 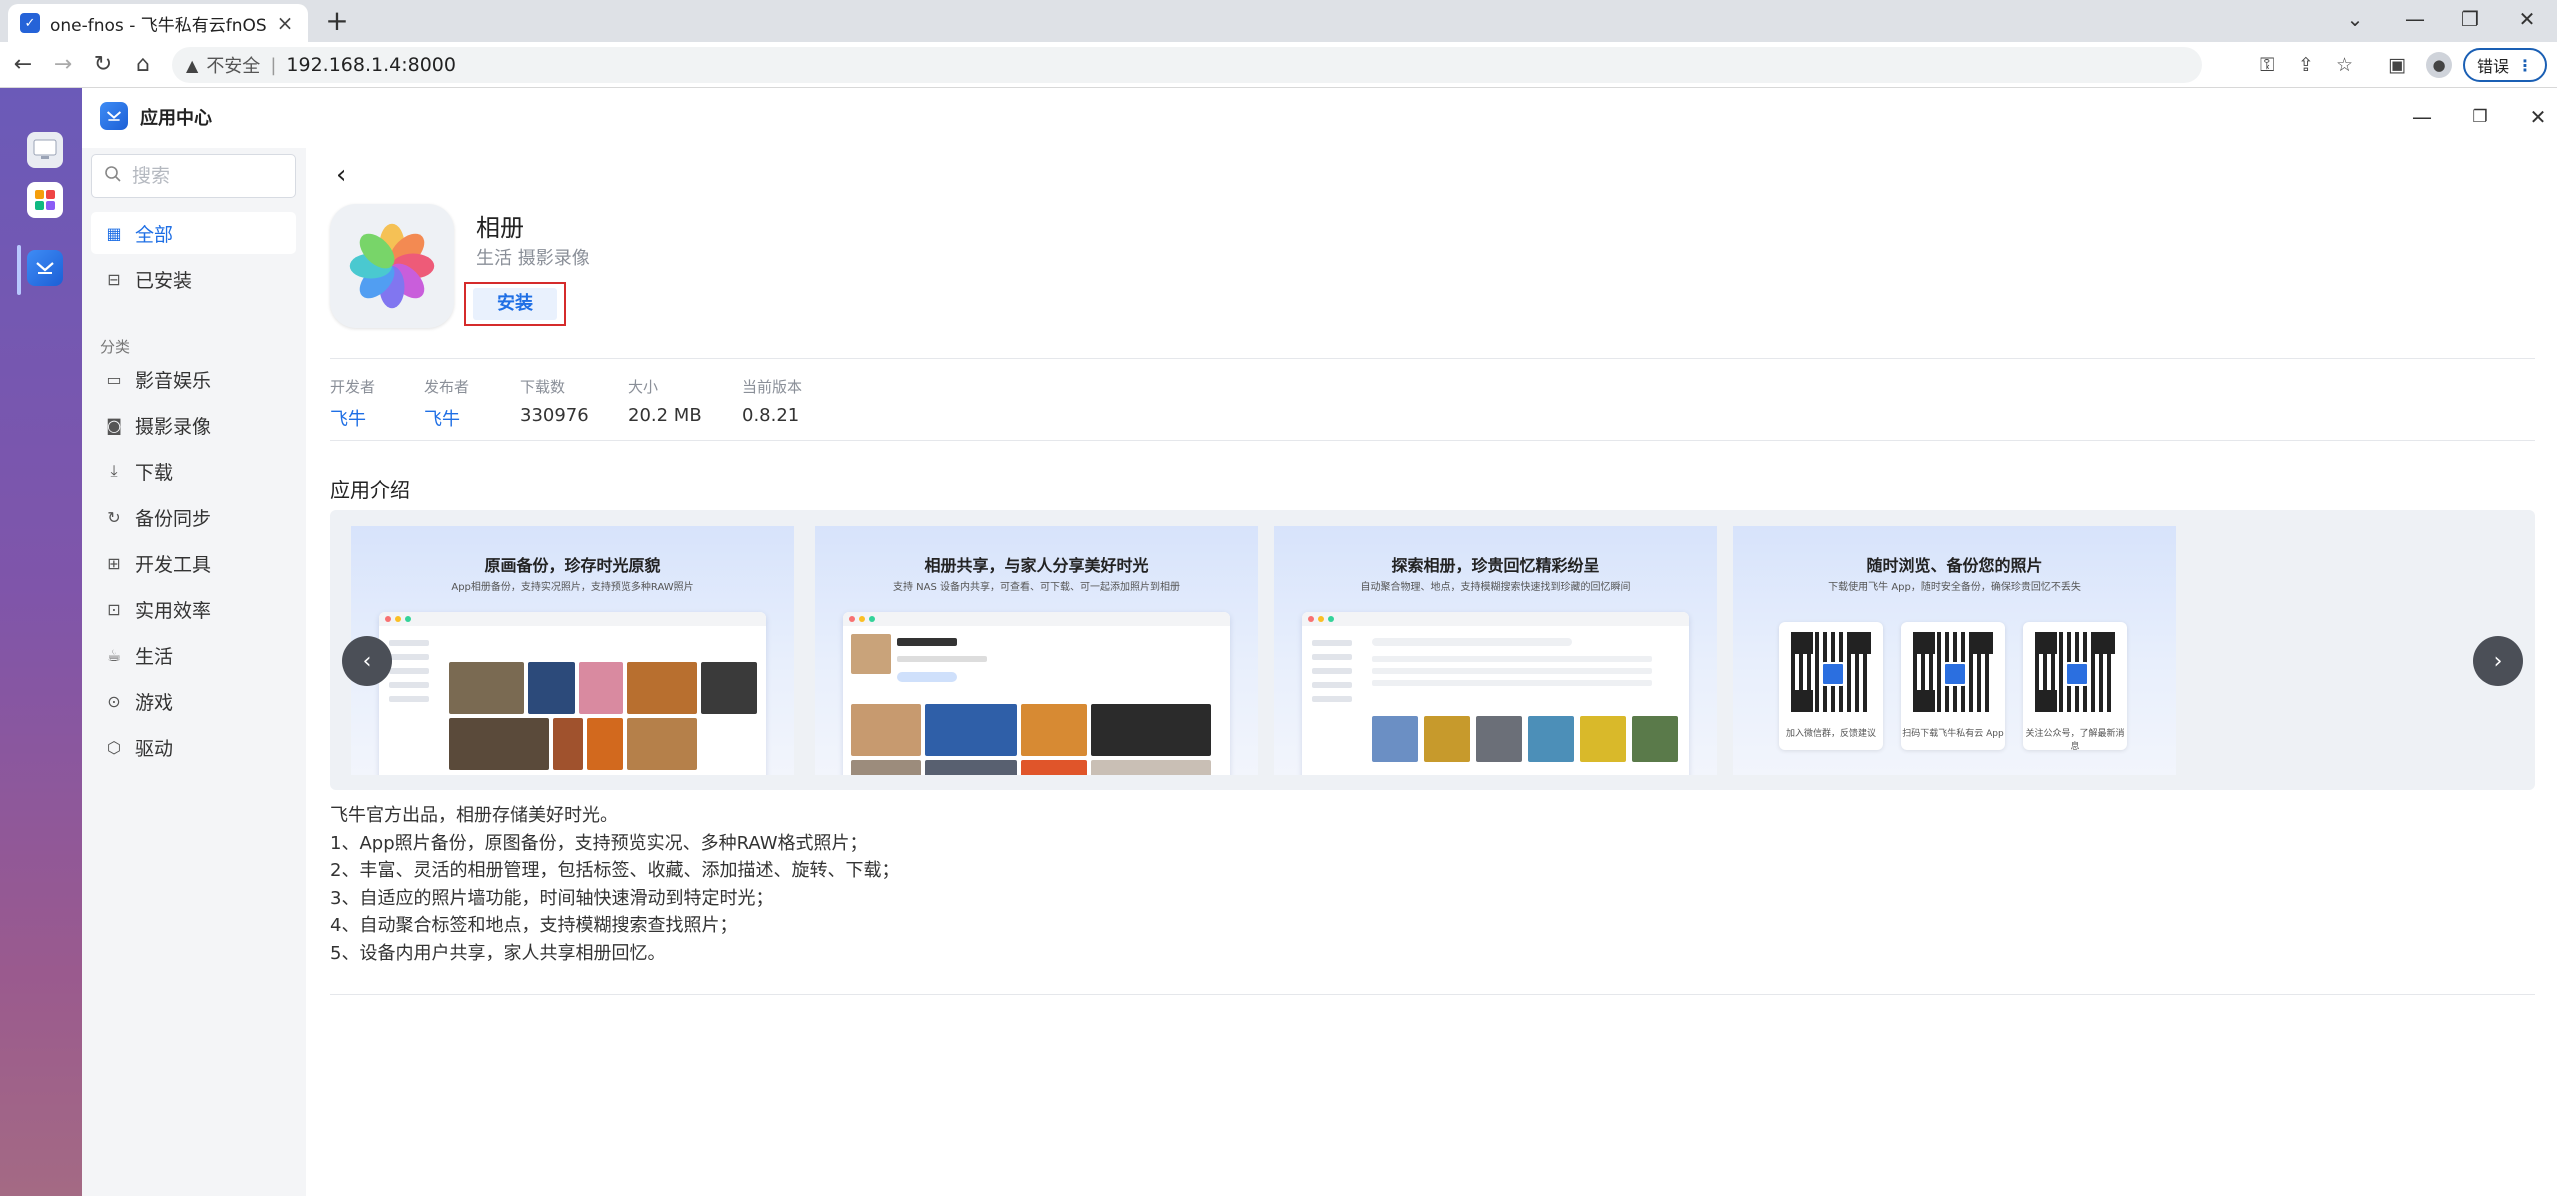 I want to click on app-center-logo-icon, so click(x=114, y=116).